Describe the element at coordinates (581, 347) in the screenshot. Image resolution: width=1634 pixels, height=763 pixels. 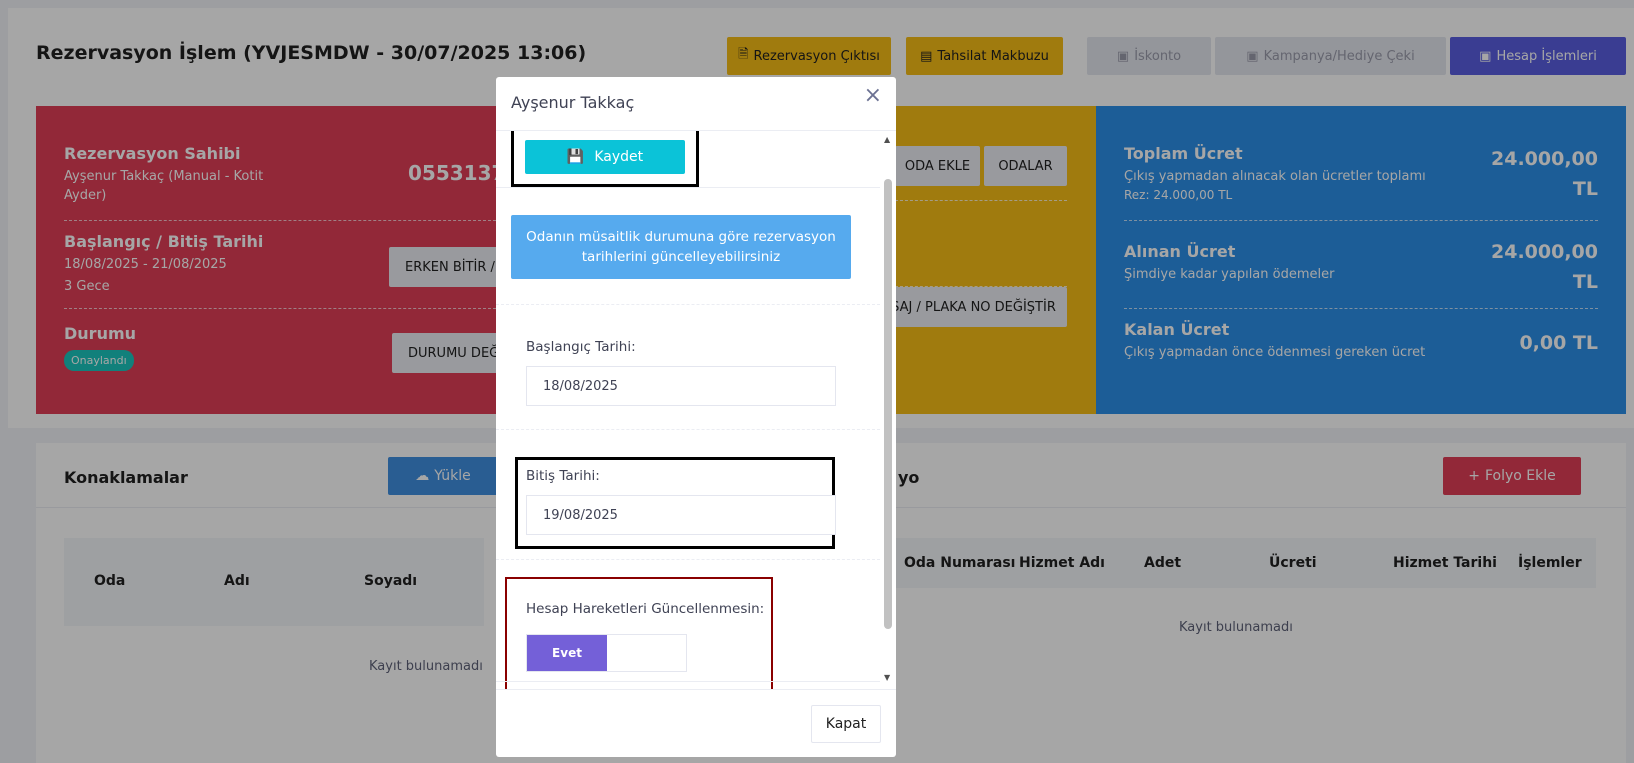
I see `start-date-label: Başlangıç Tarihi:` at that location.